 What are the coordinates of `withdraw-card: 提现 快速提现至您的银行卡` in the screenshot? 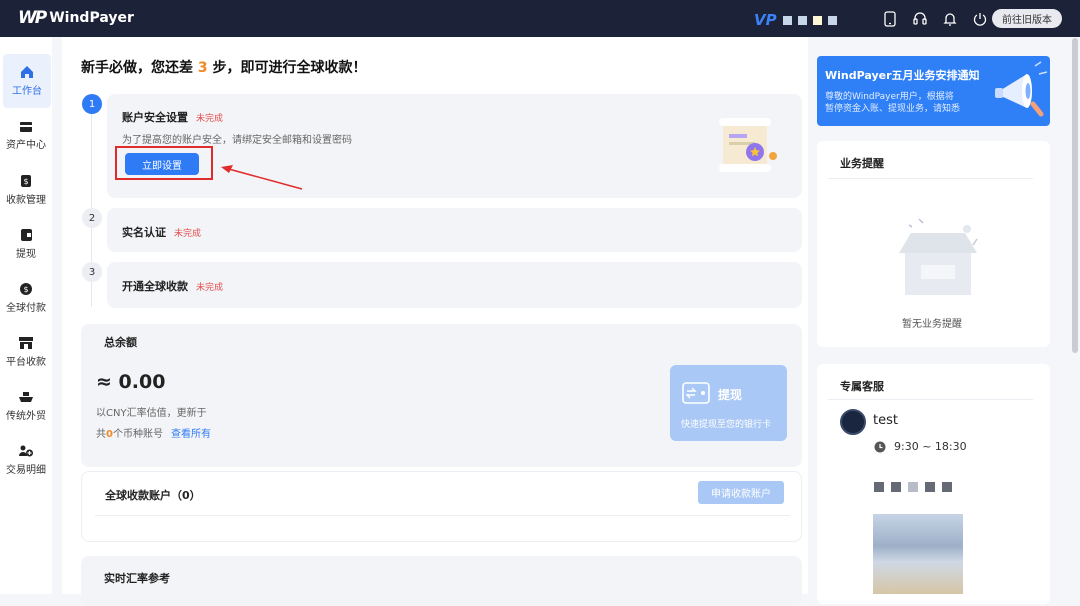 It's located at (728, 403).